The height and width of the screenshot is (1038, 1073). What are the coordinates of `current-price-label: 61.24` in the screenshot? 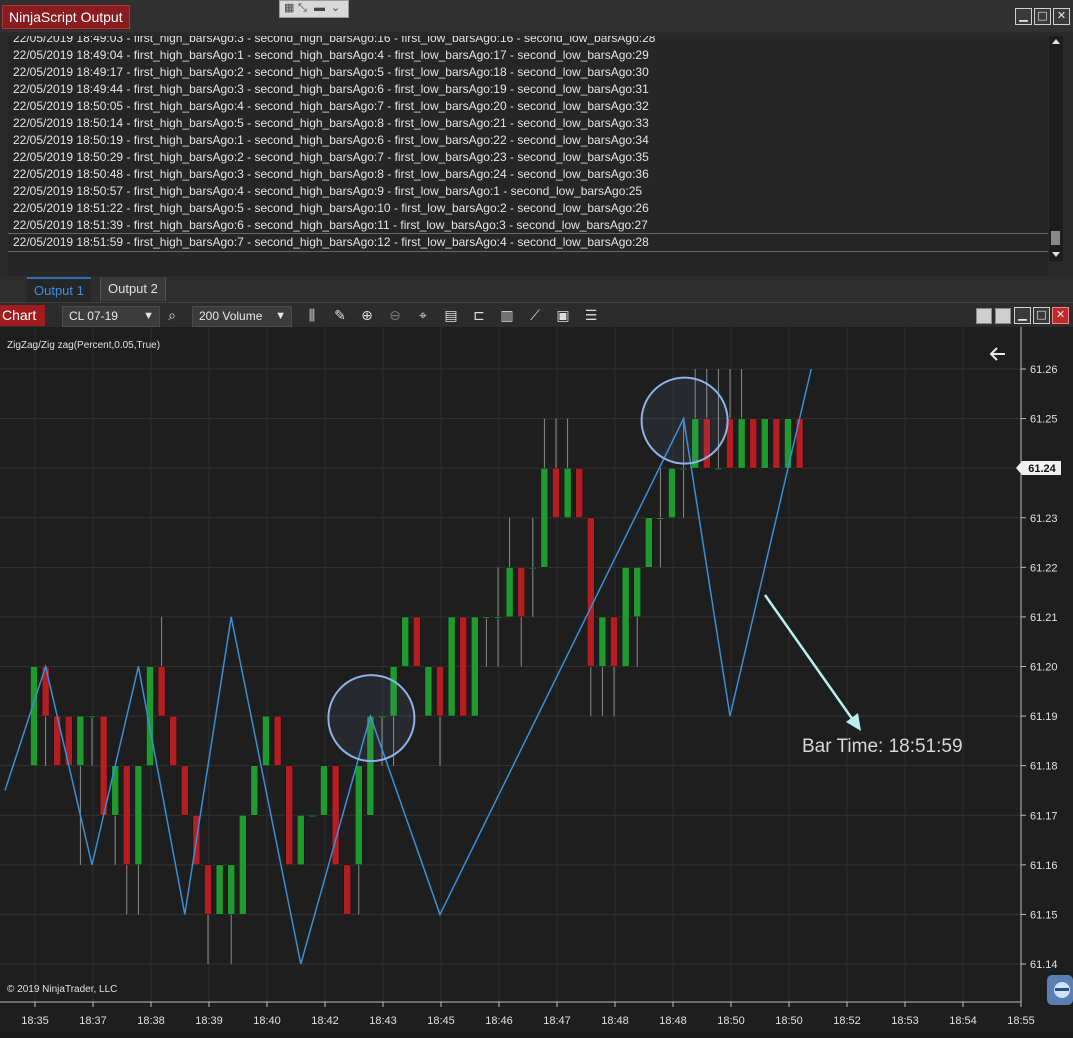 It's located at (1042, 469).